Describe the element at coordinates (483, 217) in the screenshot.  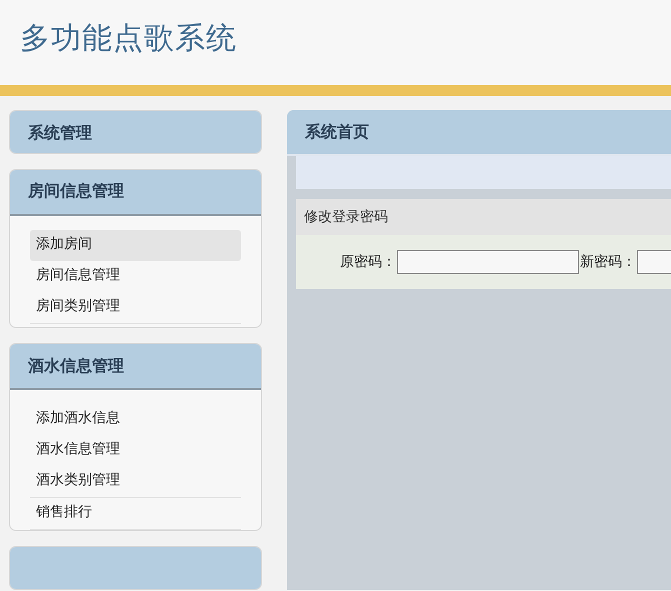
I see `form-title: 修改登录密码` at that location.